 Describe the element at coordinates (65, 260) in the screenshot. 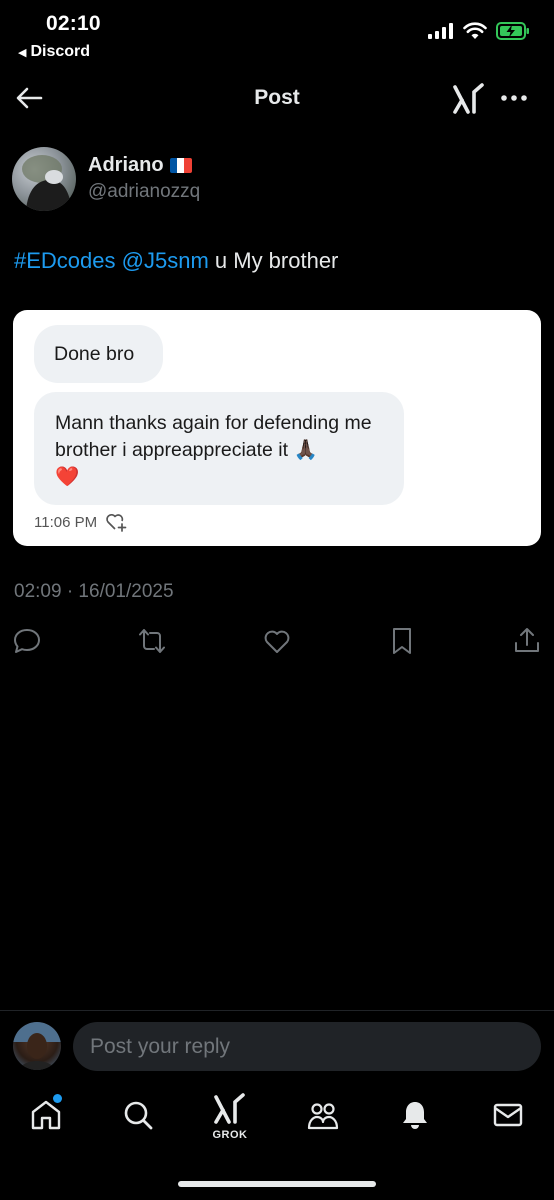

I see `hashtag-link: #EDcodes` at that location.